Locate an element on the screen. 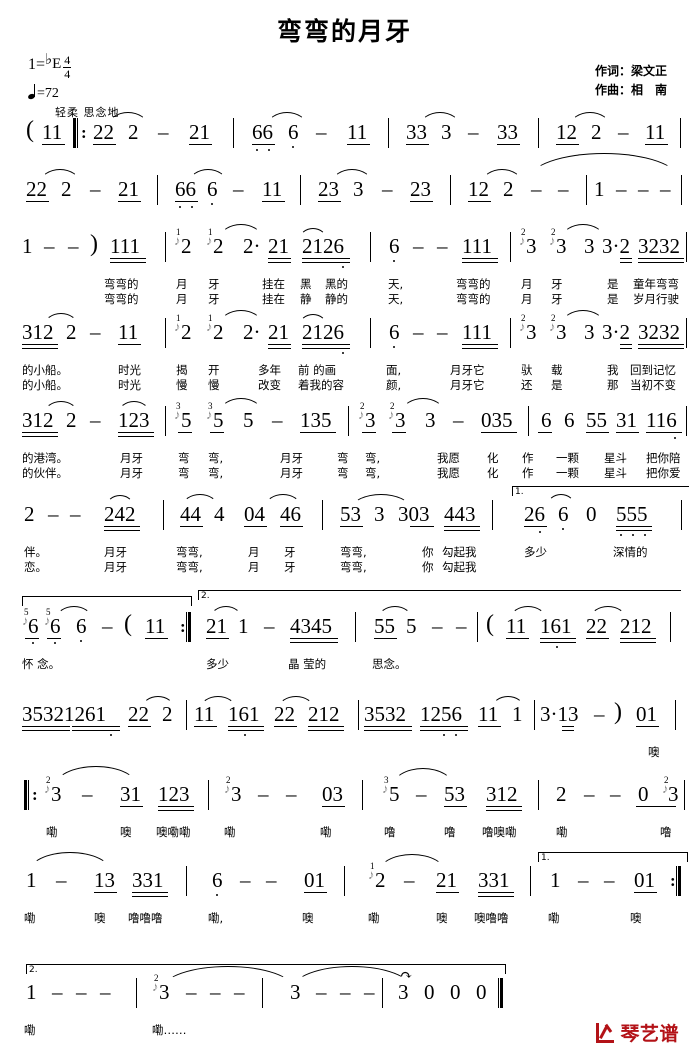  note-group: 53 is located at coordinates (454, 794).